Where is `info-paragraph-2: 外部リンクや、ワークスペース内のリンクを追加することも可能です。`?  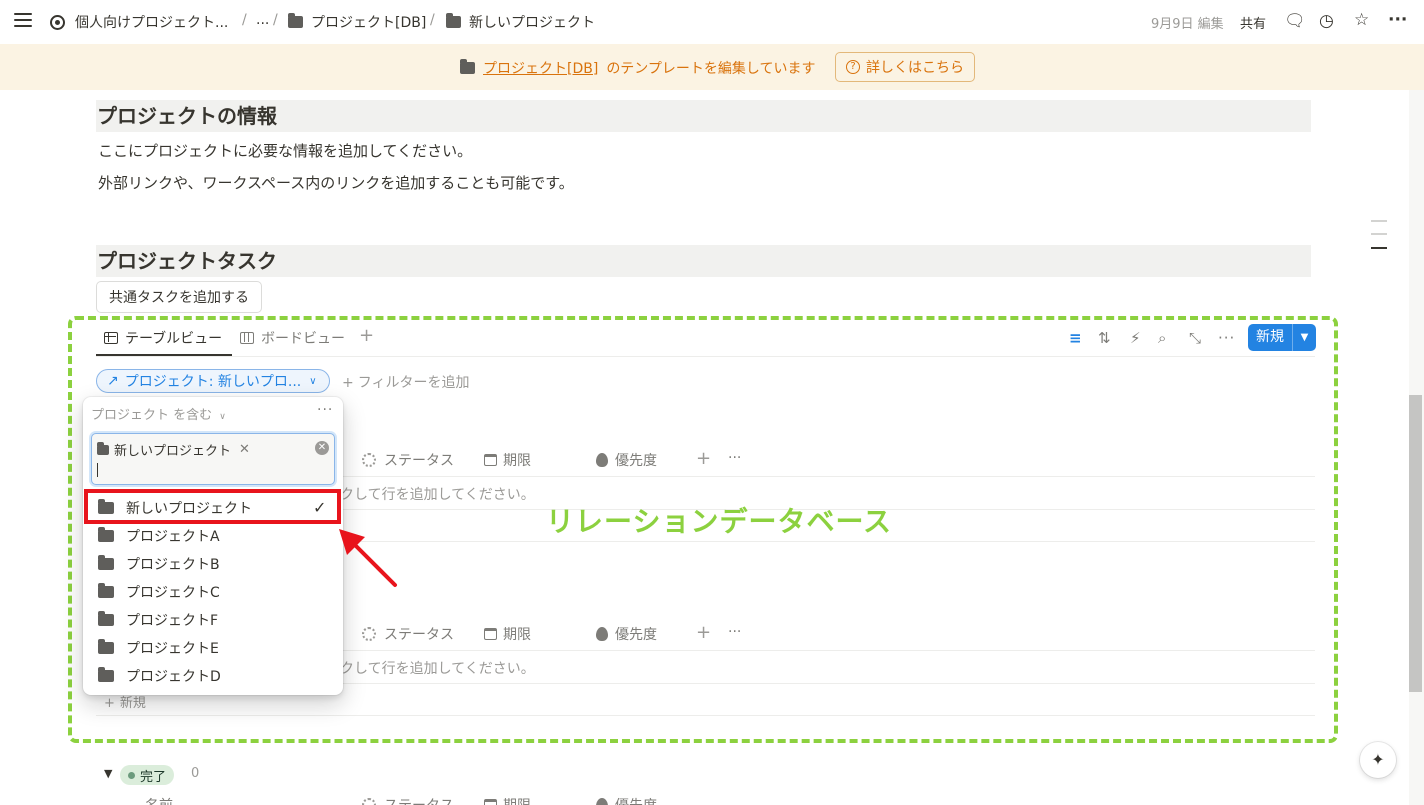 info-paragraph-2: 外部リンクや、ワークスペース内のリンクを追加することも可能です。 is located at coordinates (336, 183).